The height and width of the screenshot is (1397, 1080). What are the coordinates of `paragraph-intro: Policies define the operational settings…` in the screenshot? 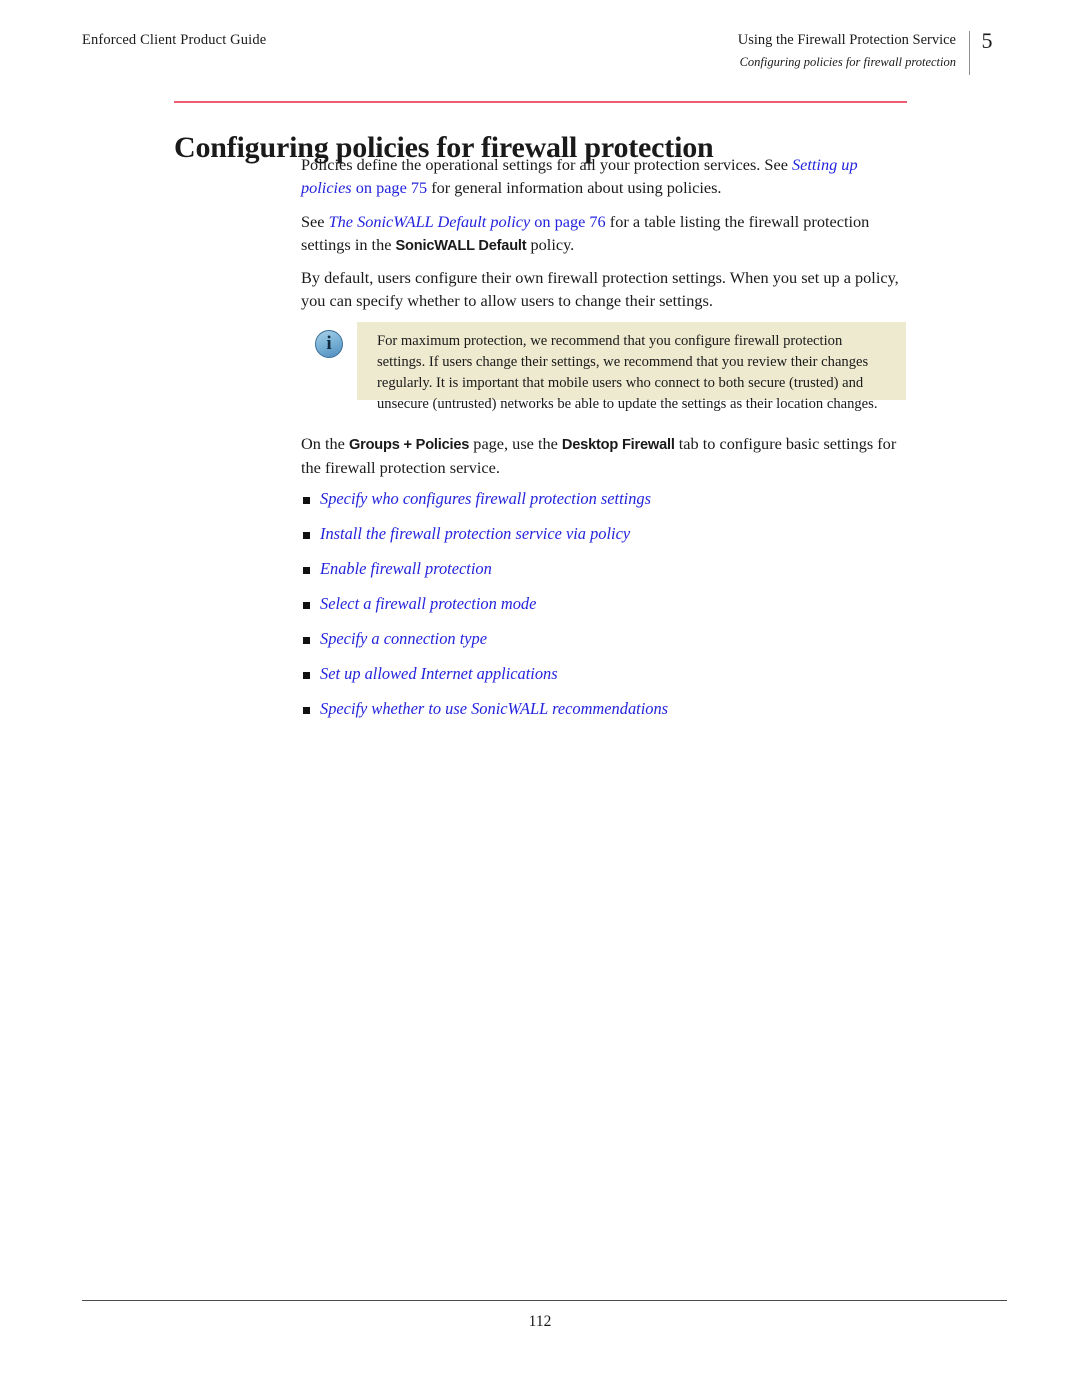 It's located at (604, 176).